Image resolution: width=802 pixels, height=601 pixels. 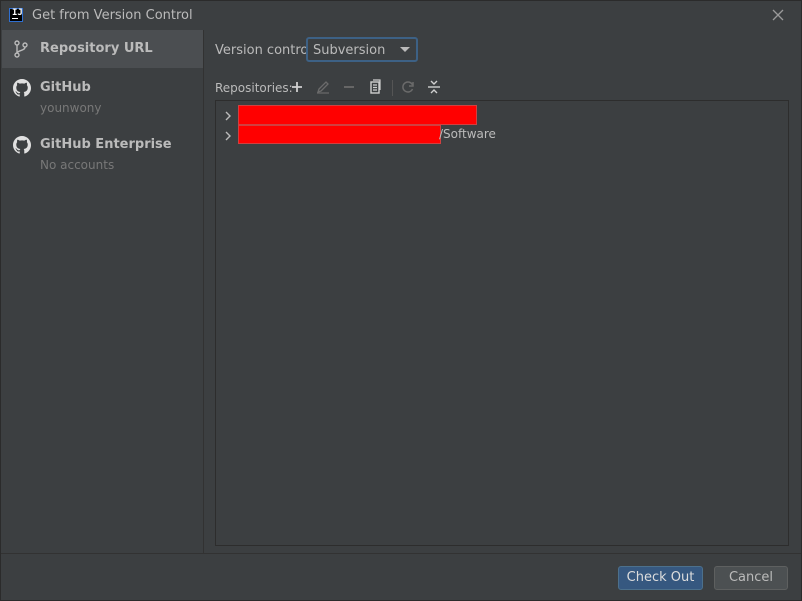 I want to click on window-title: Get from Version Control, so click(x=112, y=15).